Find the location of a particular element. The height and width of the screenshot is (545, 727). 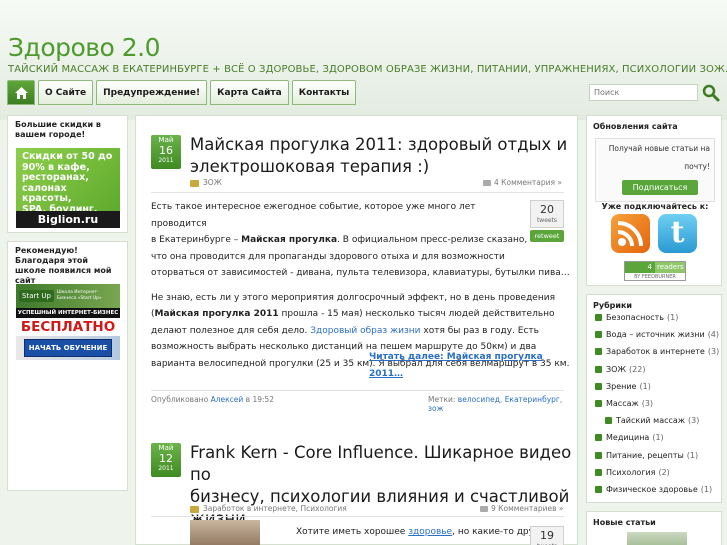

rubric-item: Психология (2) is located at coordinates (632, 472).